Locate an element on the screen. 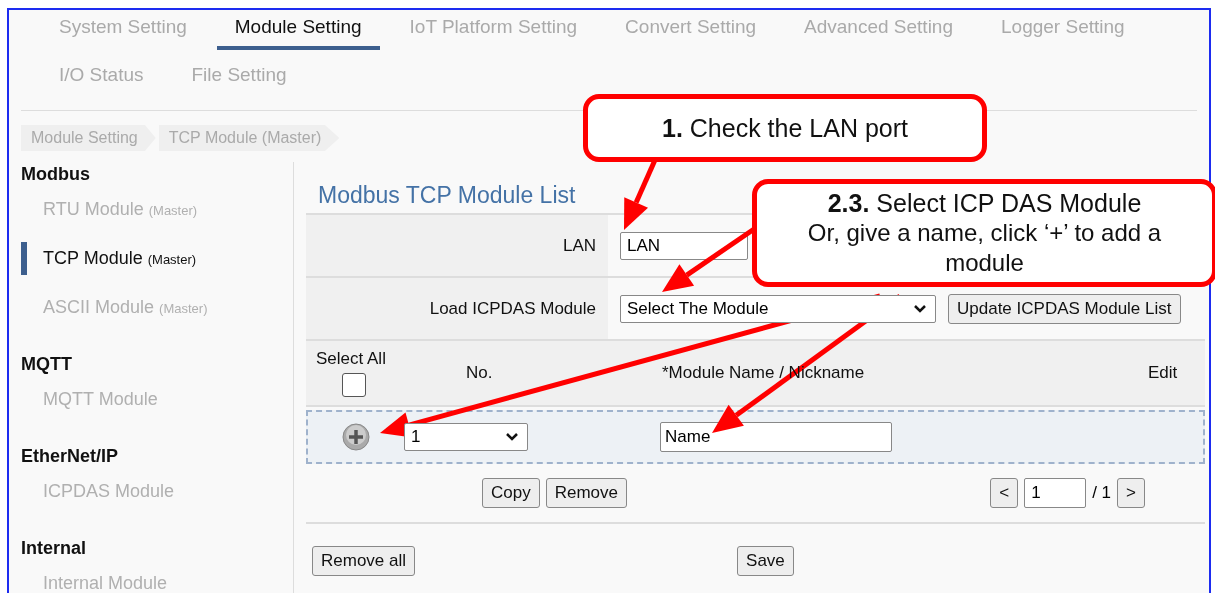 This screenshot has height=593, width=1215. previous-page-button: < is located at coordinates (1004, 493).